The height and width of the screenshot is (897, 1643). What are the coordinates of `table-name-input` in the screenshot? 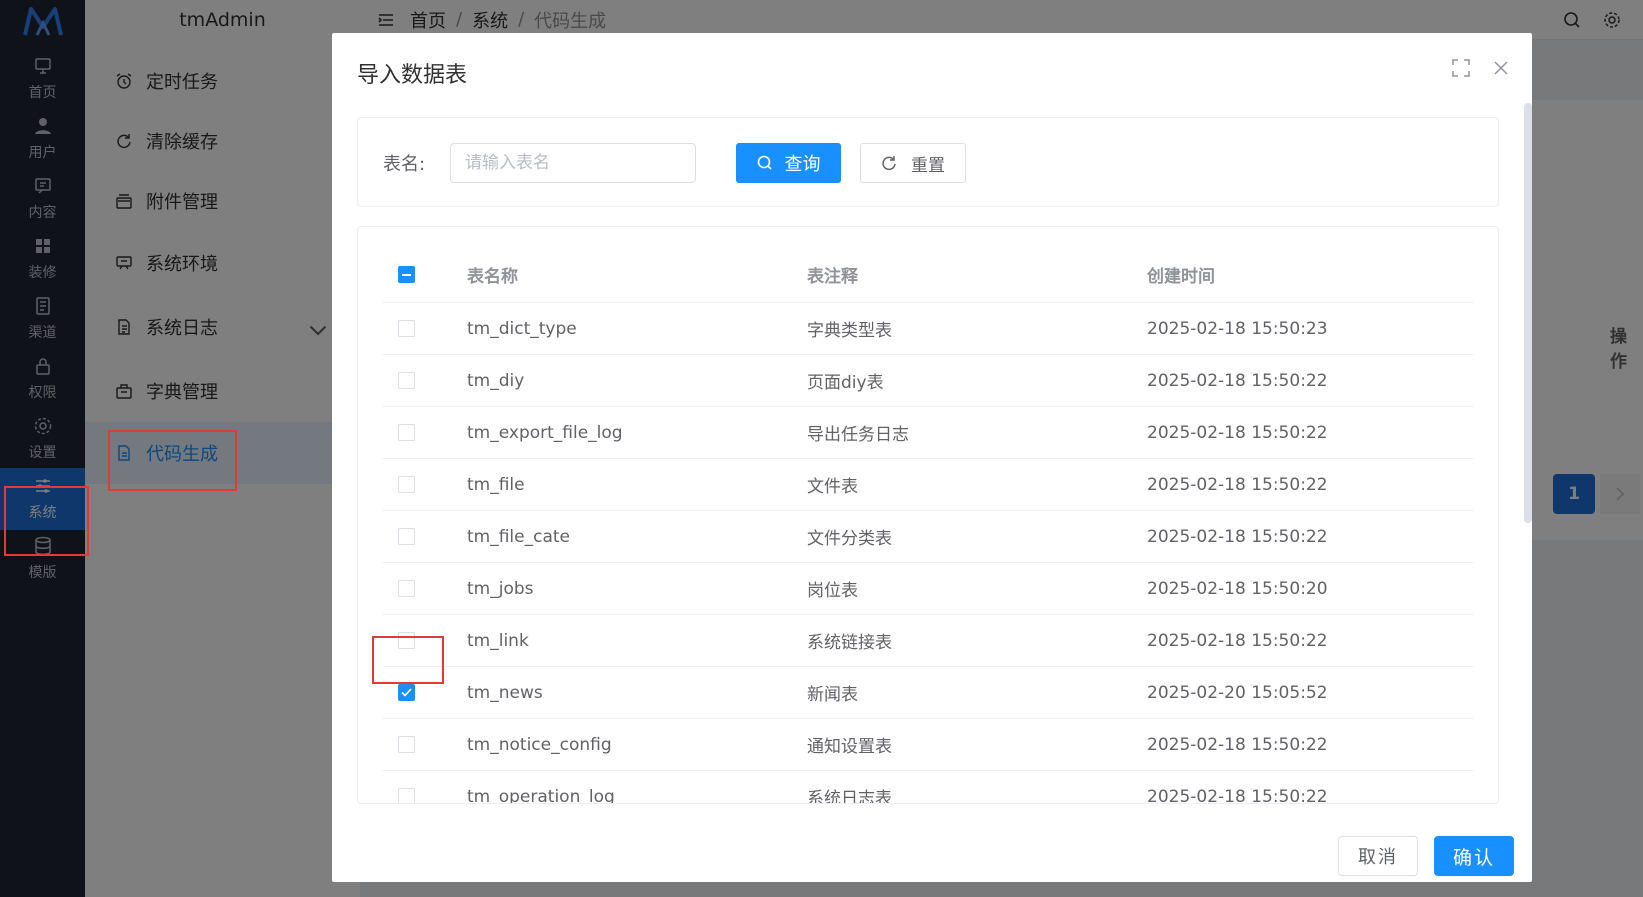 It's located at (573, 163).